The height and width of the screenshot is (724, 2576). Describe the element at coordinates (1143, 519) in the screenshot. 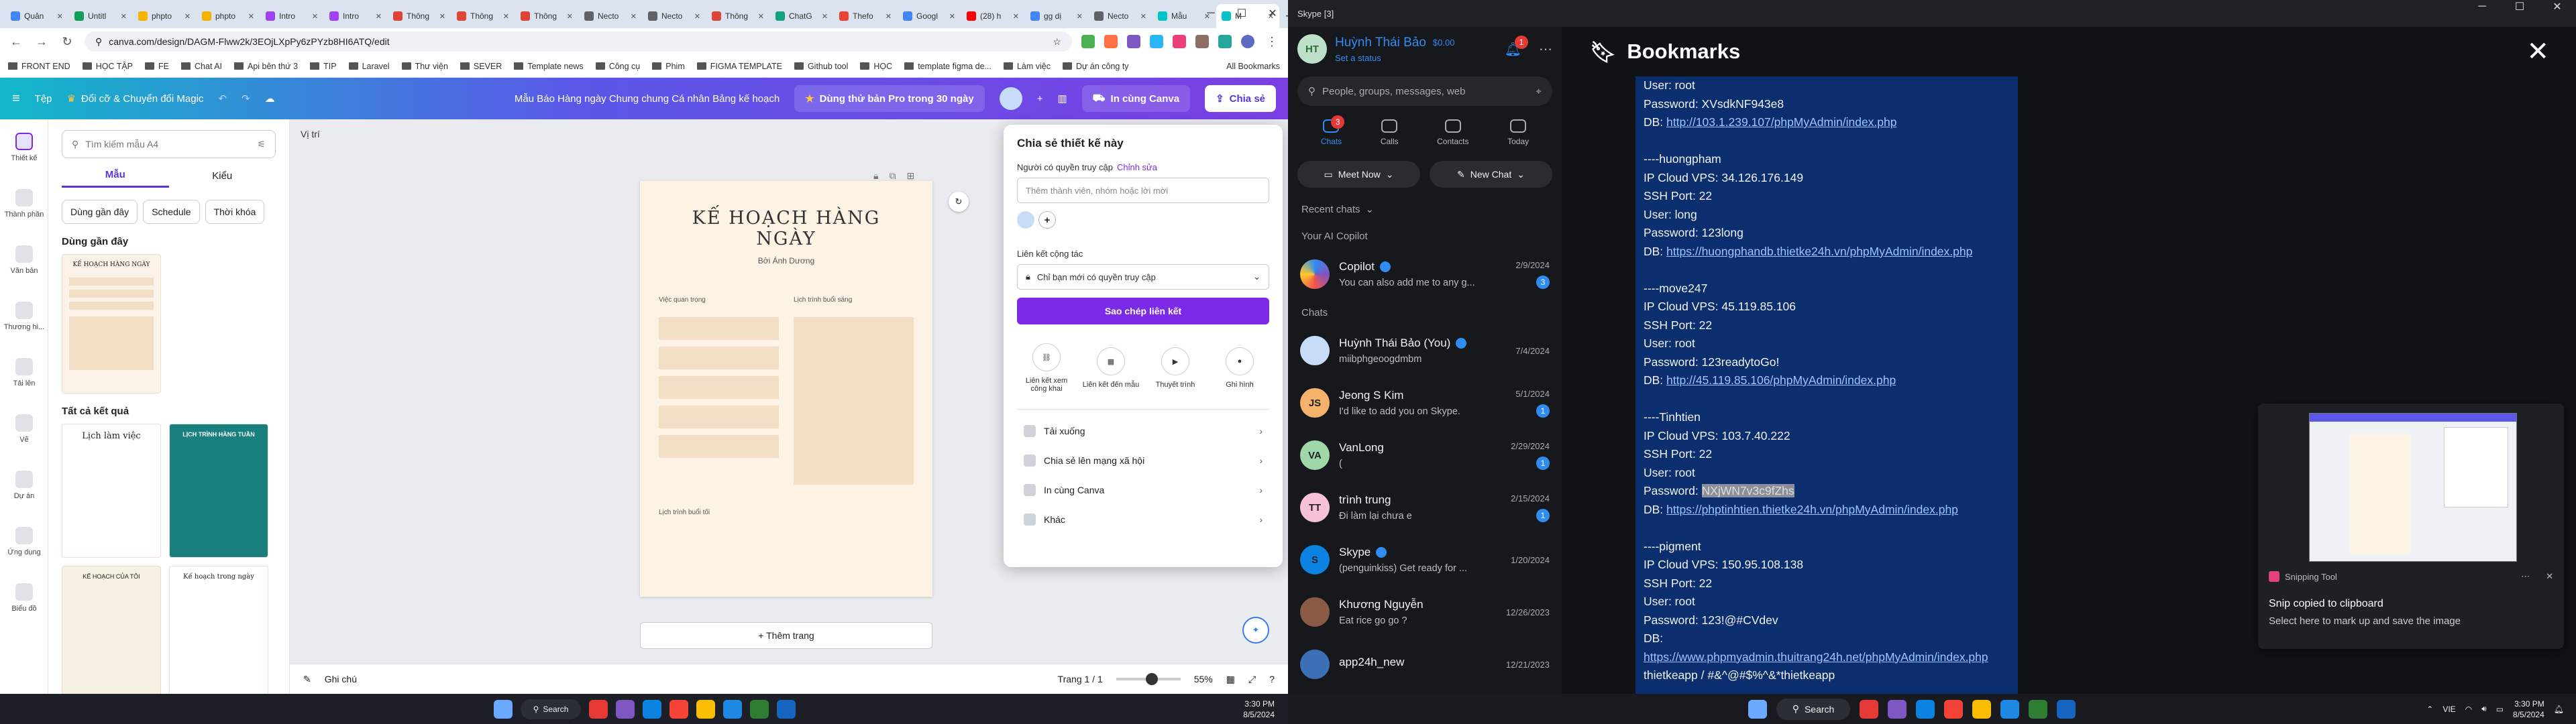

I see `share-menu-row: Khác ›` at that location.